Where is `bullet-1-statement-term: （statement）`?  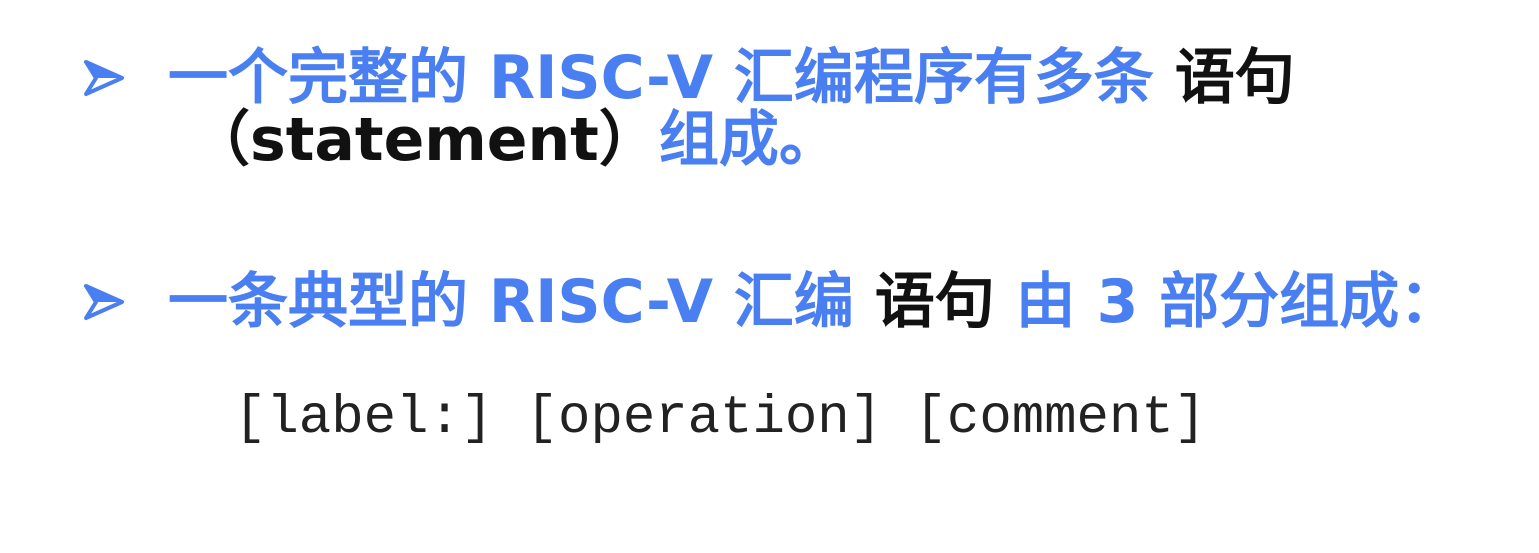 bullet-1-statement-term: （statement） is located at coordinates (424, 140).